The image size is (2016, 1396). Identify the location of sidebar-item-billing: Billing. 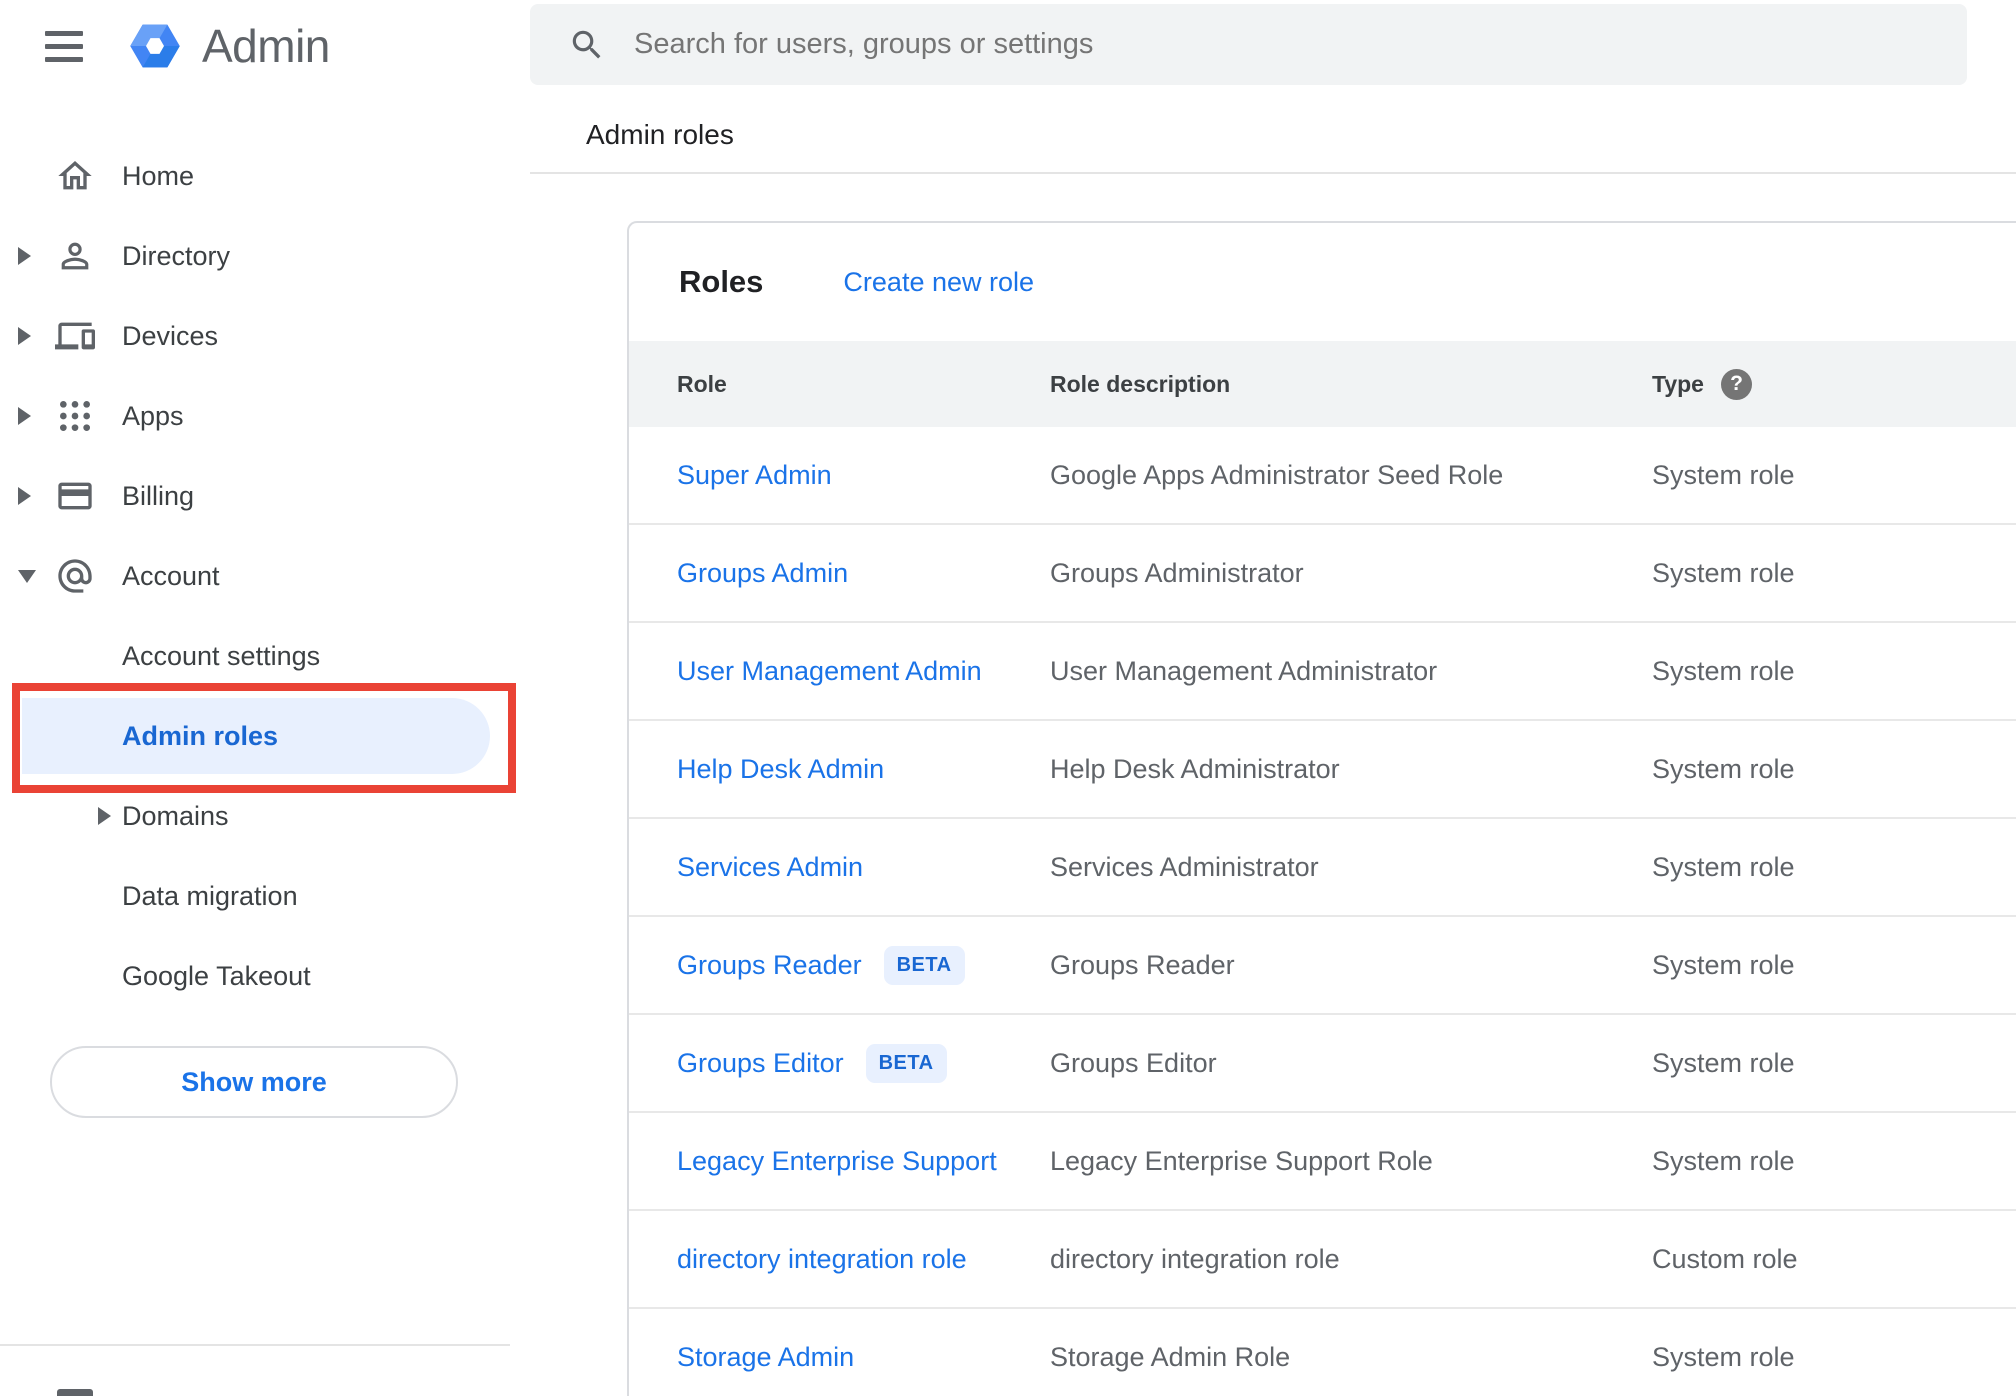
(265, 496).